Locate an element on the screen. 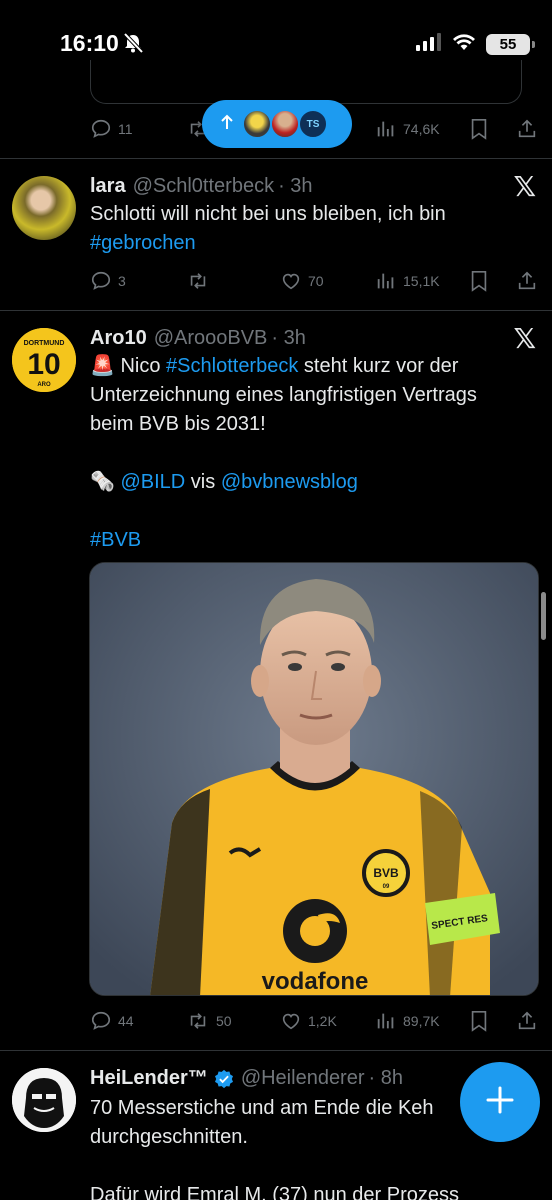  battery-icon: 55 is located at coordinates (510, 44).